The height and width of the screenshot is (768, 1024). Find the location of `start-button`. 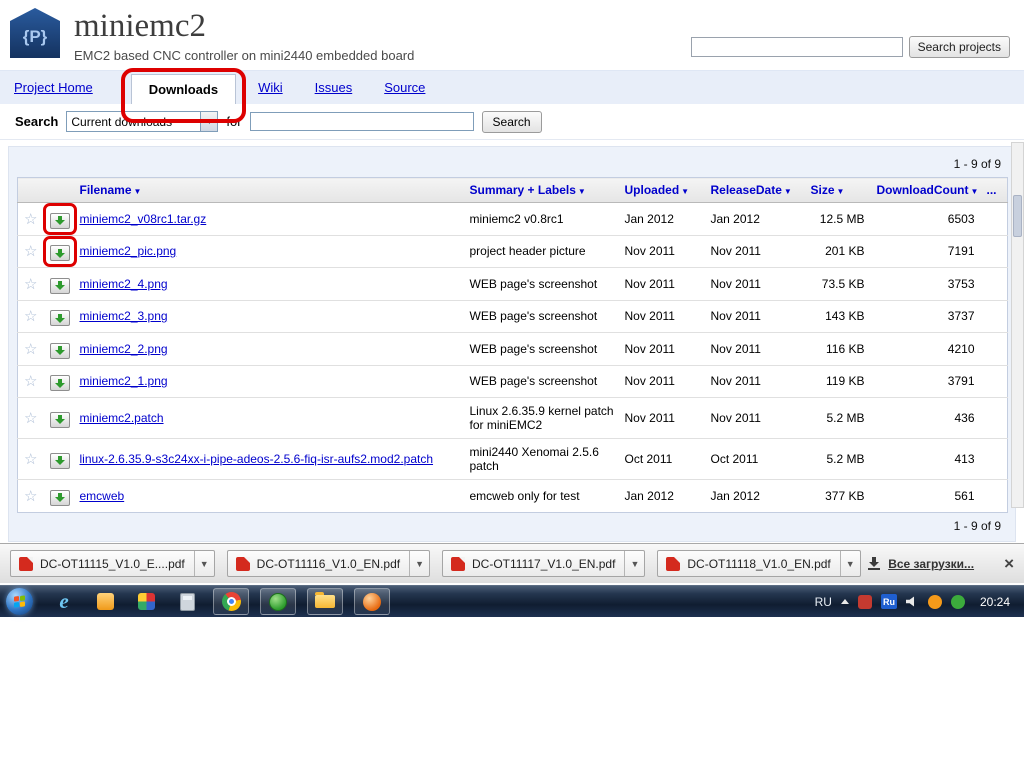

start-button is located at coordinates (19, 601).